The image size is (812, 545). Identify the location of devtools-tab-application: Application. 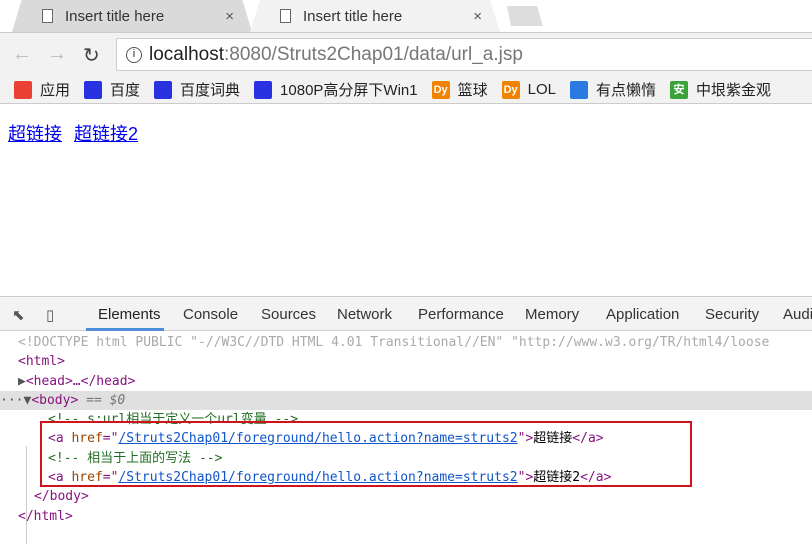
(642, 314).